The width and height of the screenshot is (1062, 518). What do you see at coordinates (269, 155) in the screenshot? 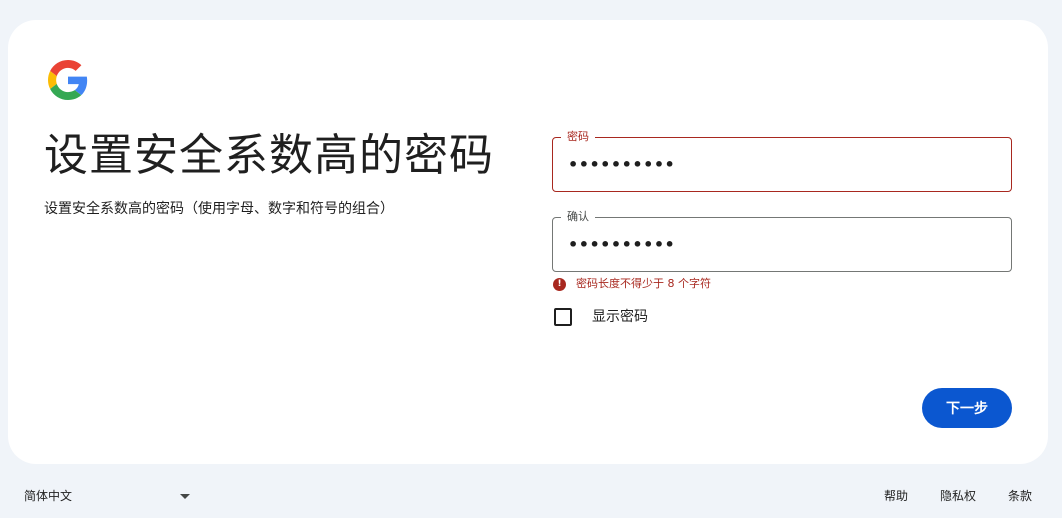
I see `page-title: 设置安全系数高的密码` at bounding box center [269, 155].